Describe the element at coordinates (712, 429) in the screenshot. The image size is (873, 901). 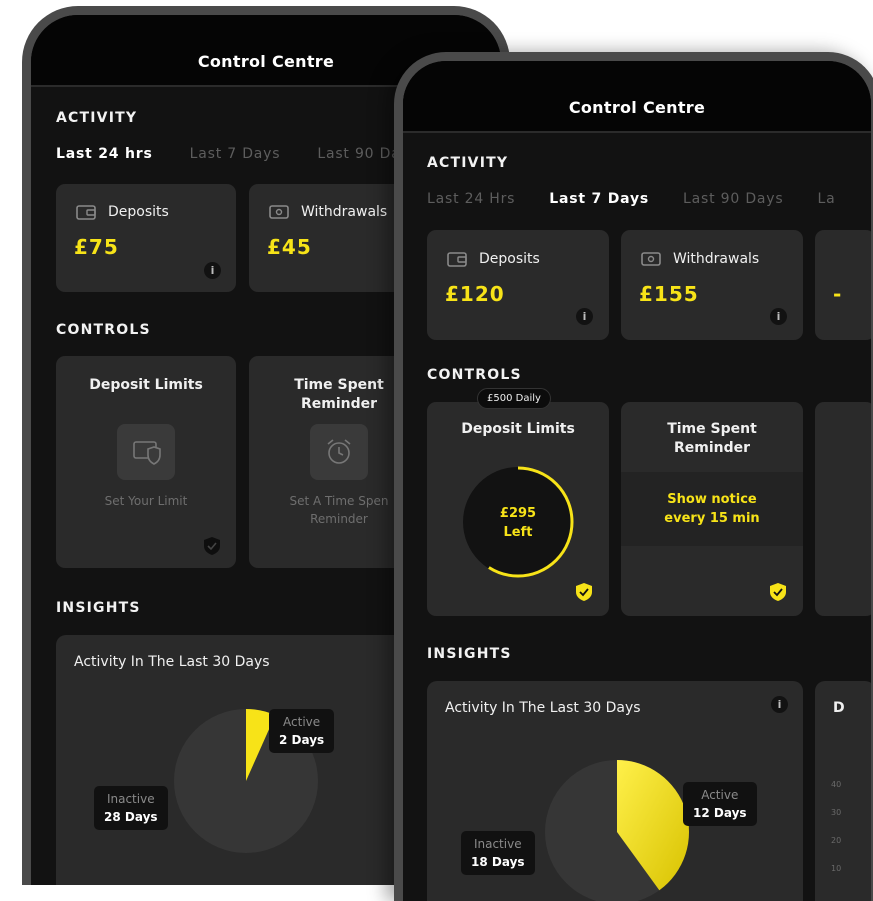
I see `front-time-title-line1: Time Spent` at that location.